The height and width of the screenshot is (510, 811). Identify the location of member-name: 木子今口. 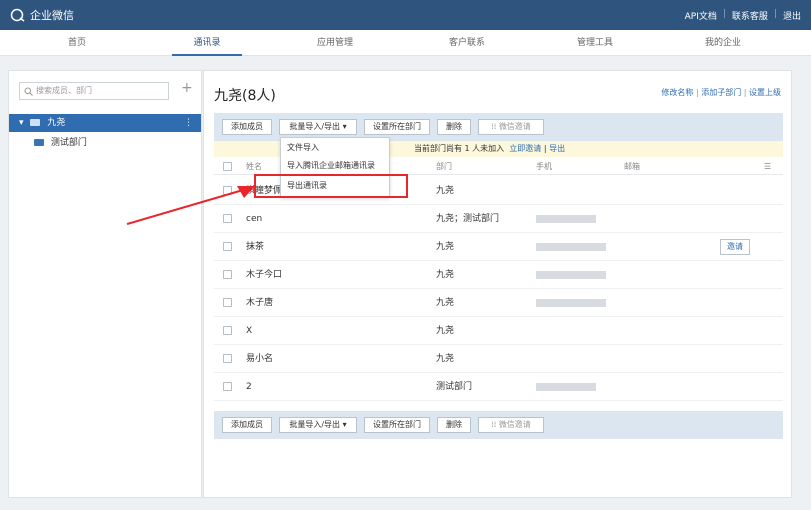
(264, 275).